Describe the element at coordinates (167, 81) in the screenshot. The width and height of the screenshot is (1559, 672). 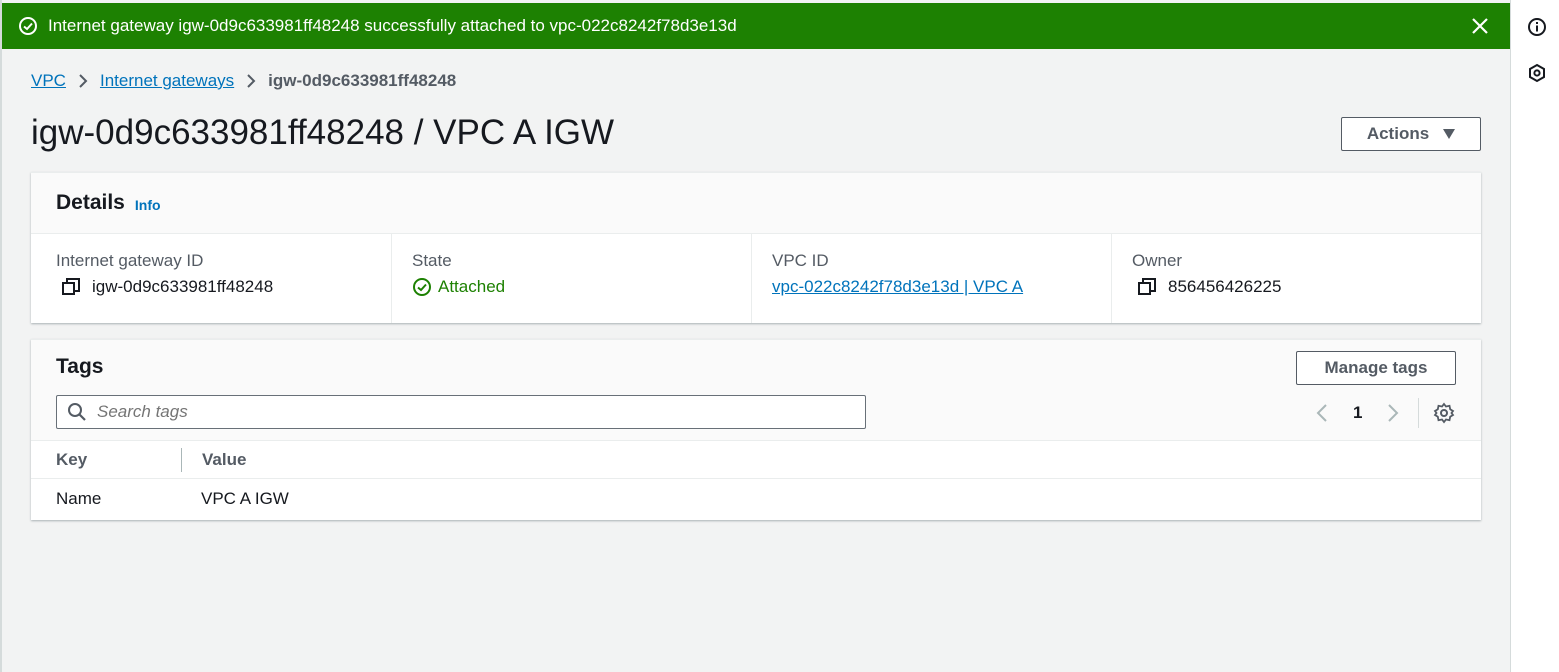
I see `breadcrumb-internet-gateways: Internet gateways` at that location.